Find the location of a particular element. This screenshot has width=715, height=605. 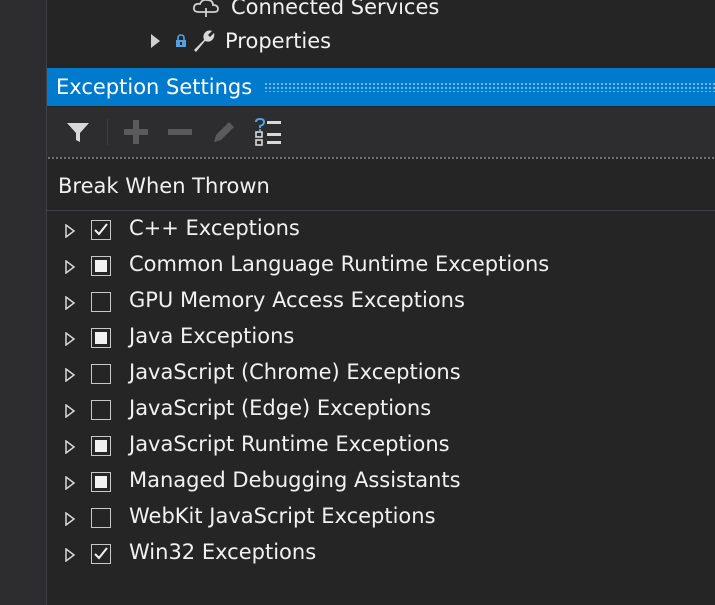

restore-defaults-icon is located at coordinates (268, 131).